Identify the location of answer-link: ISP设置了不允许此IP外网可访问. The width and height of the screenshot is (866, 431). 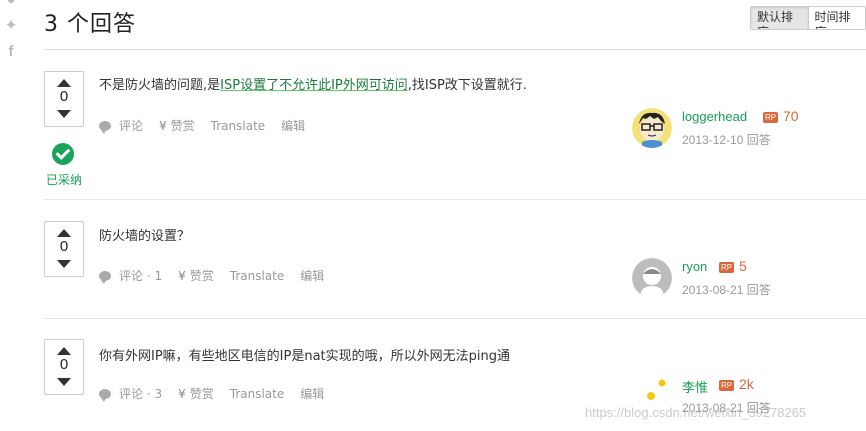
(314, 85).